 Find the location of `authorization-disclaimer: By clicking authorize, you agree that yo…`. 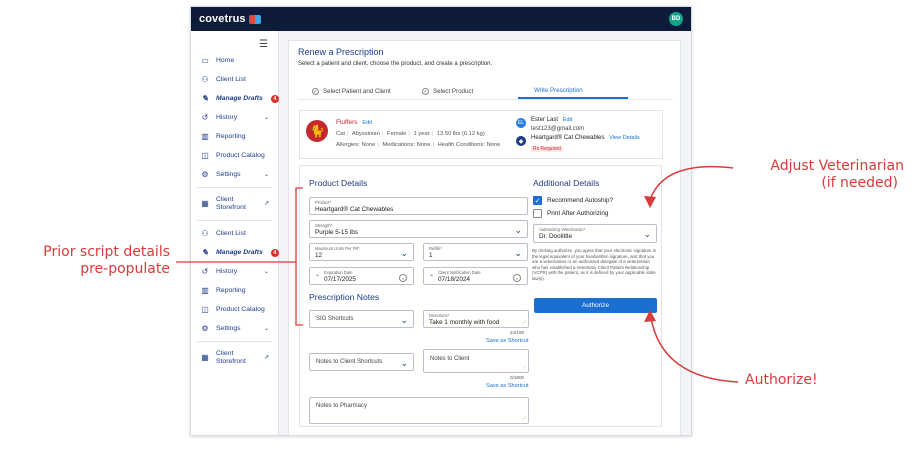

authorization-disclaimer: By clicking authorize, you agree that yo… is located at coordinates (594, 264).